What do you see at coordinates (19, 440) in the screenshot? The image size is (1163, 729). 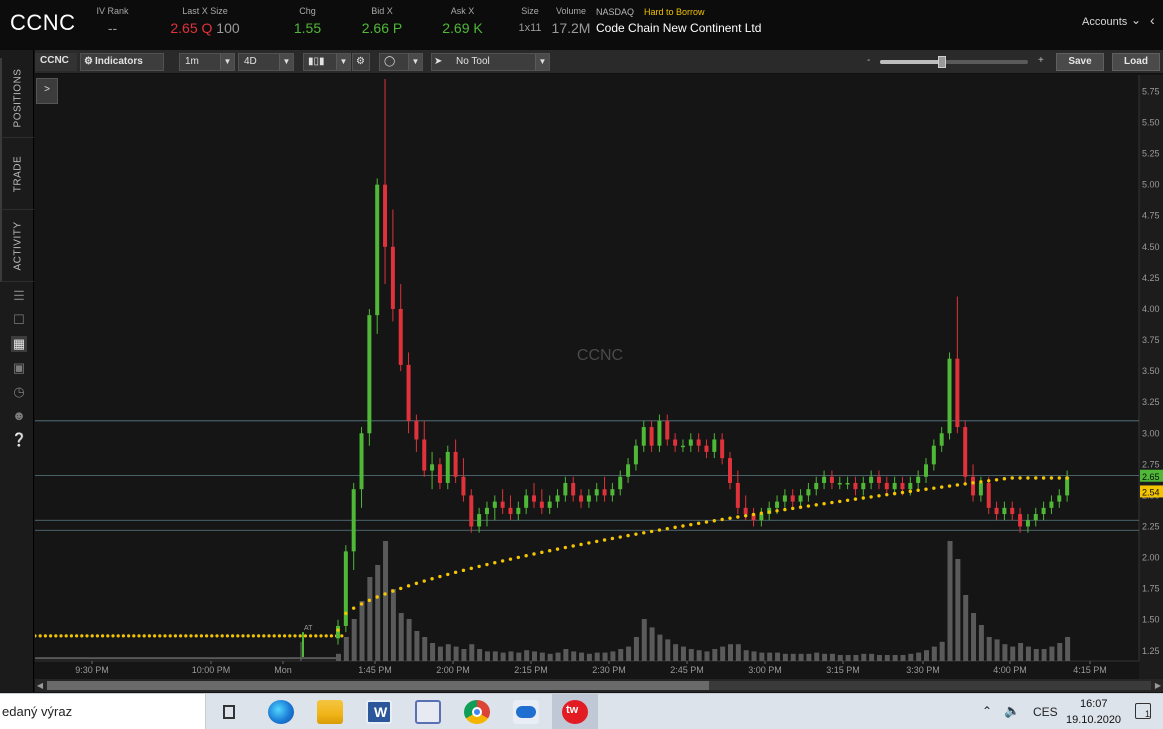 I see `help-icon: ❔` at bounding box center [19, 440].